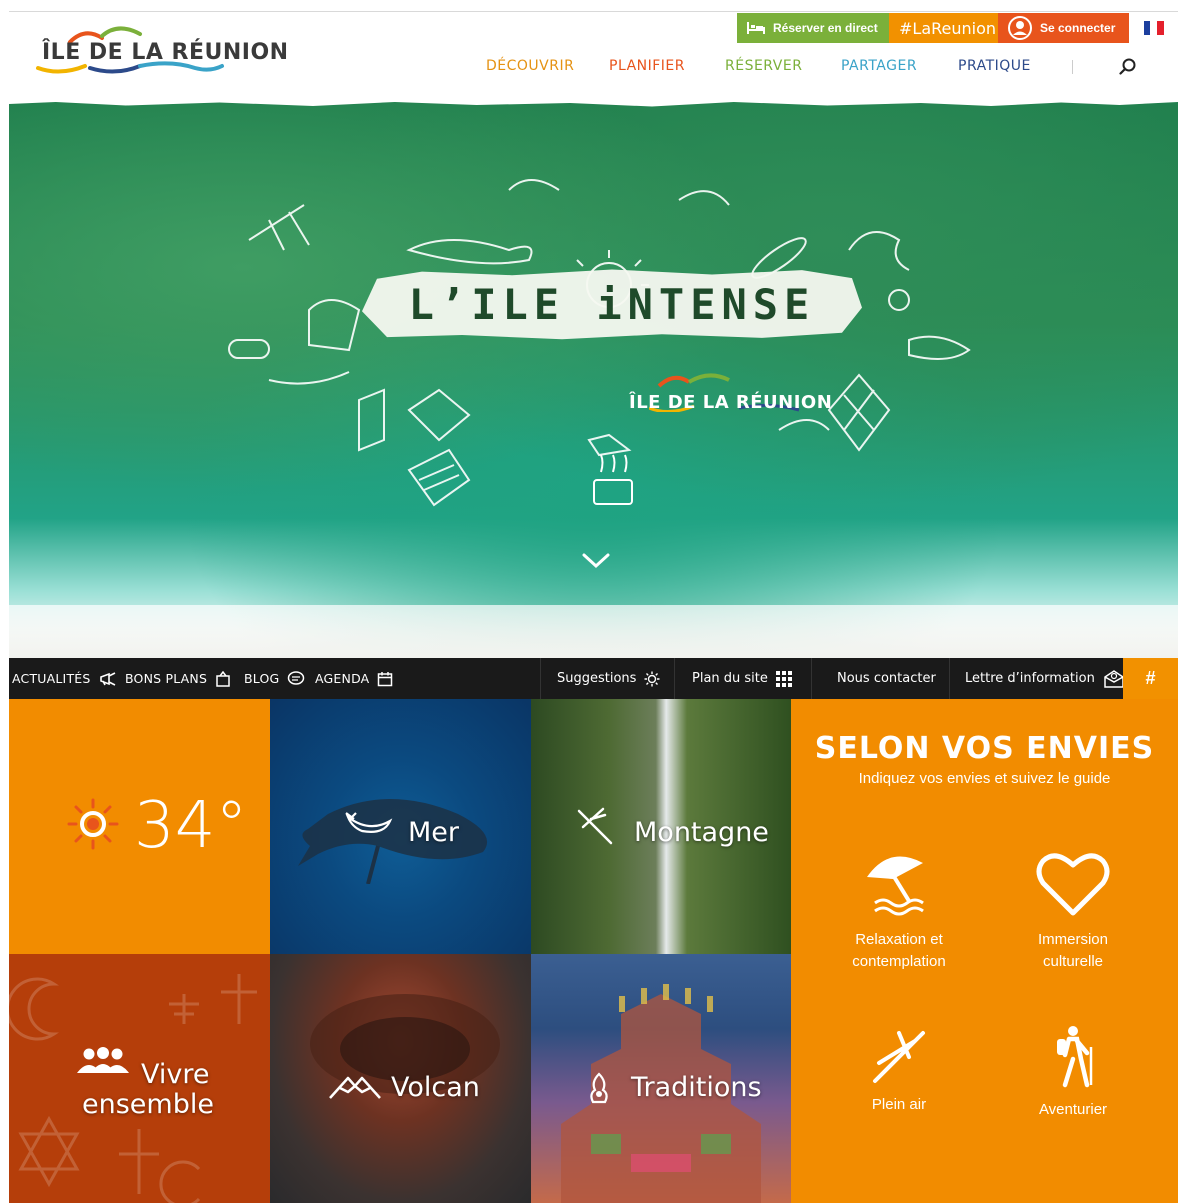 This screenshot has height=1203, width=1178. Describe the element at coordinates (1072, 939) in the screenshot. I see `envie-immersion-line1: Immersion` at that location.